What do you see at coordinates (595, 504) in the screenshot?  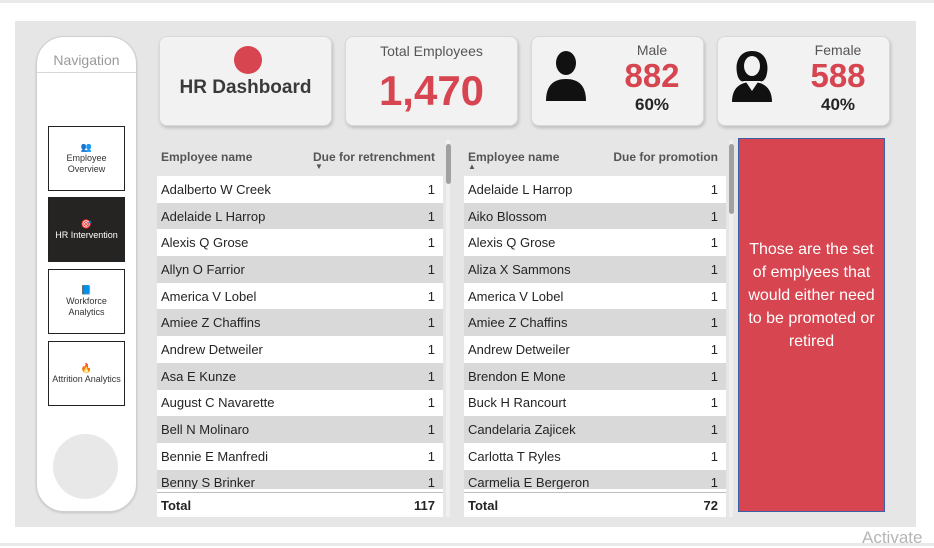 I see `table-total-row: Total 72` at bounding box center [595, 504].